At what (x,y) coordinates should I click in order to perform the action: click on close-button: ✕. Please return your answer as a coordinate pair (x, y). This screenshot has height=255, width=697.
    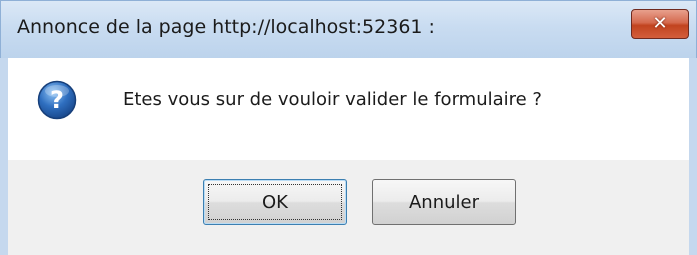
    Looking at the image, I should click on (660, 24).